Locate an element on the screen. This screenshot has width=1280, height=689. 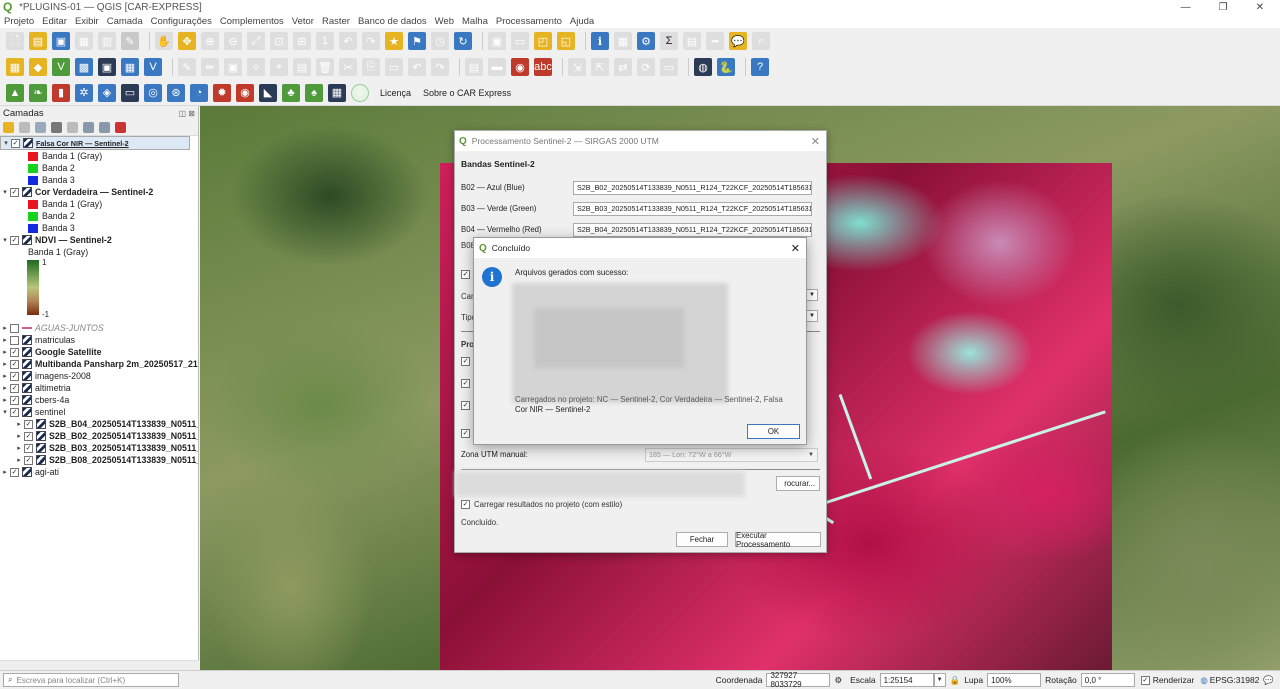
filter-expression-icon is located at coordinates (72, 127).